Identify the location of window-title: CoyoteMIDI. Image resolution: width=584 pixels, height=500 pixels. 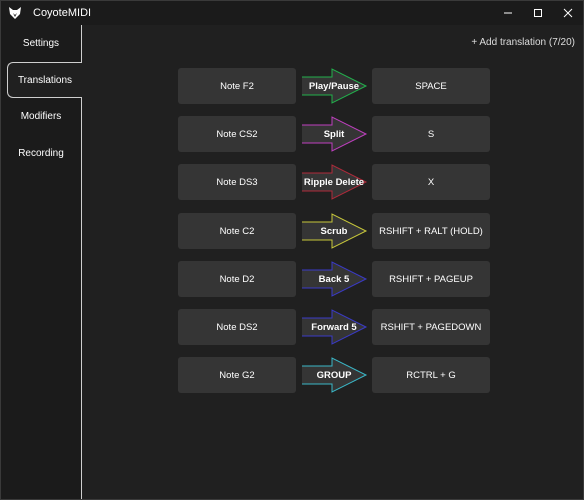
(62, 13).